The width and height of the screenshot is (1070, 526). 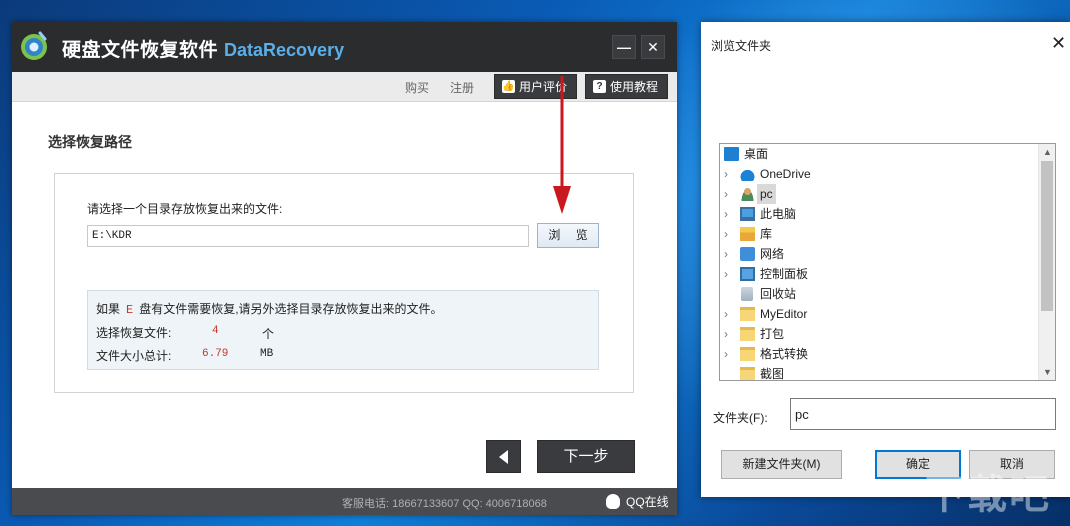 I want to click on files-size-row: 文件大小总计:, so click(x=133, y=355).